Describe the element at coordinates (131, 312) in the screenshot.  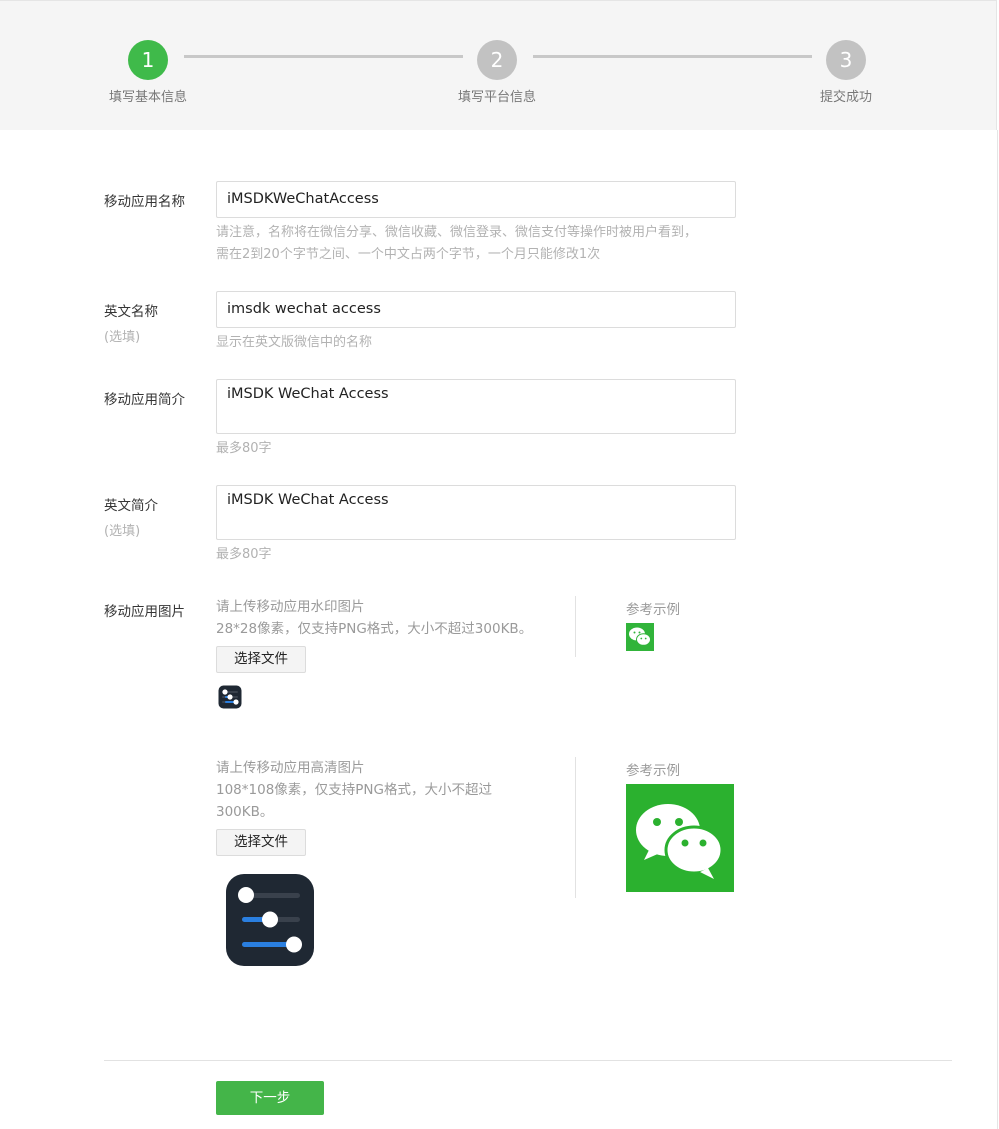
I see `en-name-label-text: 英文名称` at that location.